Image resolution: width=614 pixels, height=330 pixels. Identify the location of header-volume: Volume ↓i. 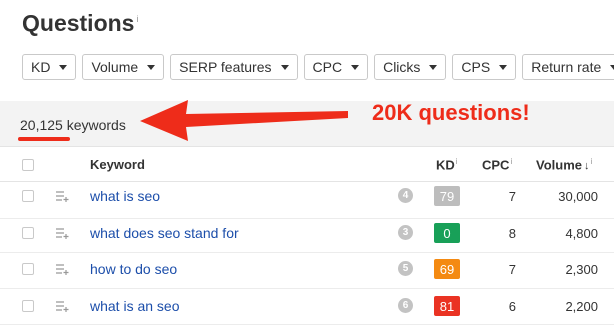
(564, 164).